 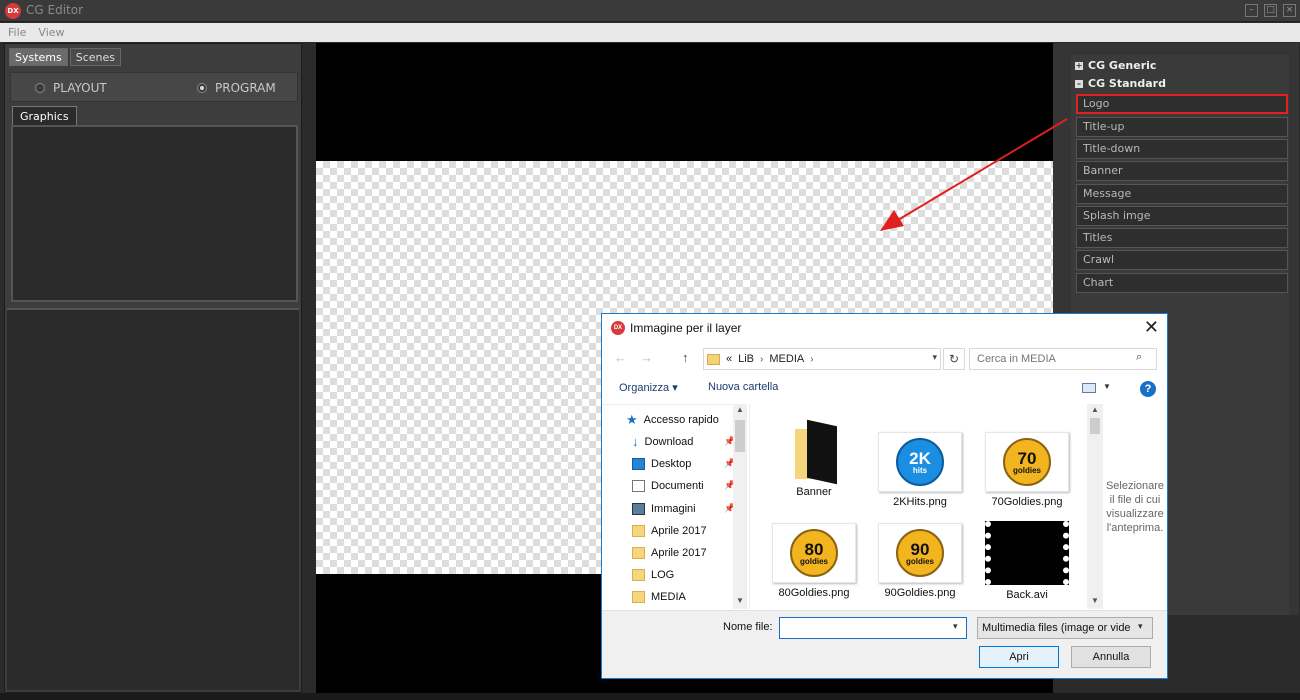 I want to click on badge-text: 70, so click(x=1027, y=458).